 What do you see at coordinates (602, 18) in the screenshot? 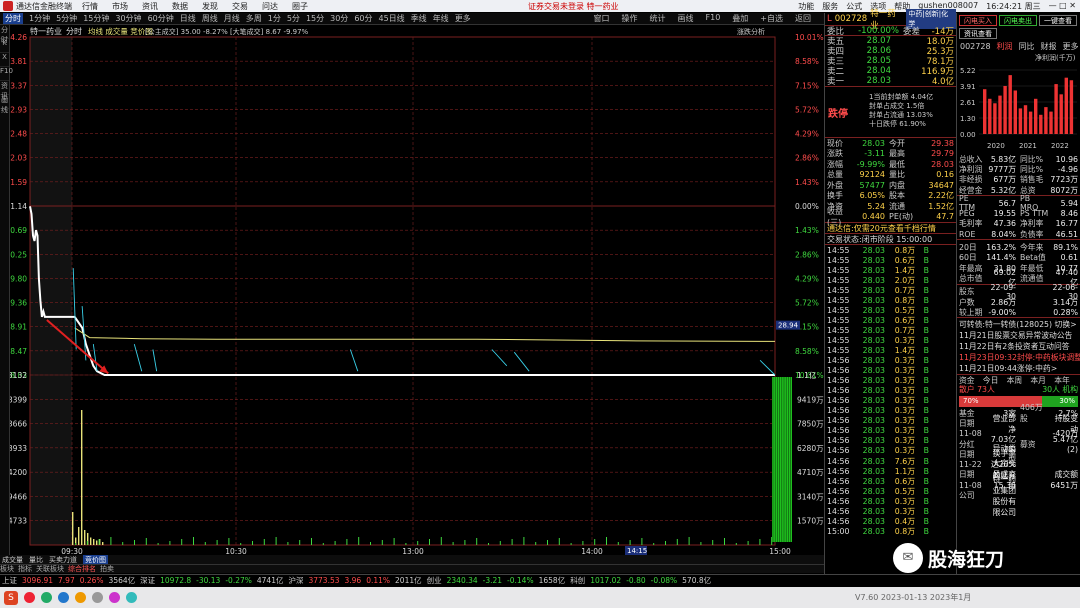
I see `chart-tool-button: 窗口` at bounding box center [602, 18].